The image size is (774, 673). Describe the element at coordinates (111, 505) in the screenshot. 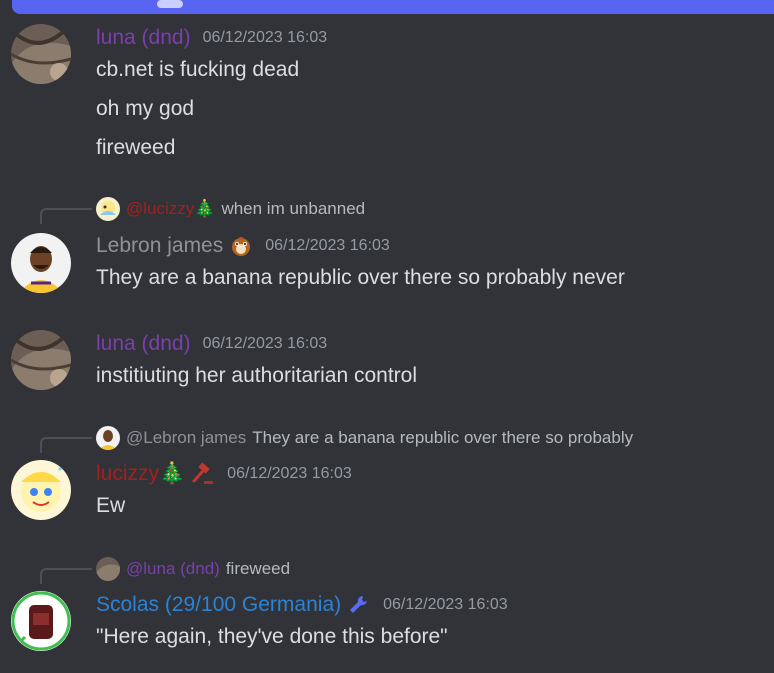

I see `message-text: Ew` at that location.